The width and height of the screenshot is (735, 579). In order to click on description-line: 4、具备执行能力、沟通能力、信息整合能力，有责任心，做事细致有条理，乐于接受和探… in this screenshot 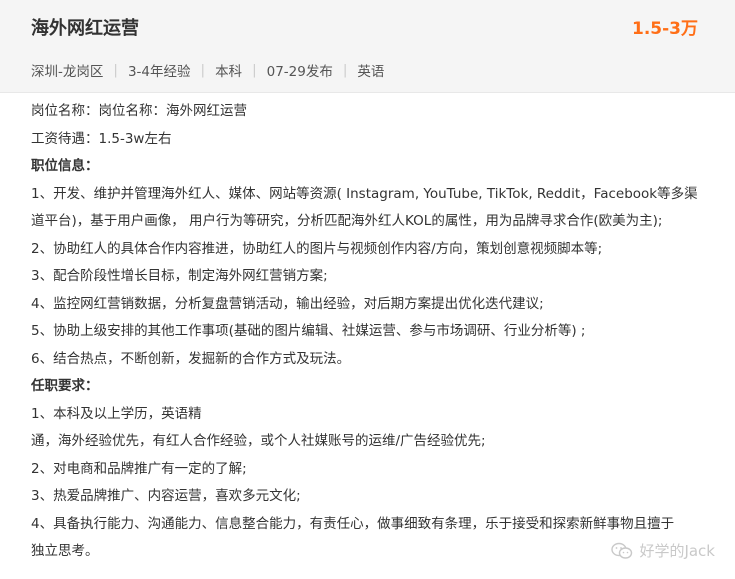, I will do `click(353, 523)`.